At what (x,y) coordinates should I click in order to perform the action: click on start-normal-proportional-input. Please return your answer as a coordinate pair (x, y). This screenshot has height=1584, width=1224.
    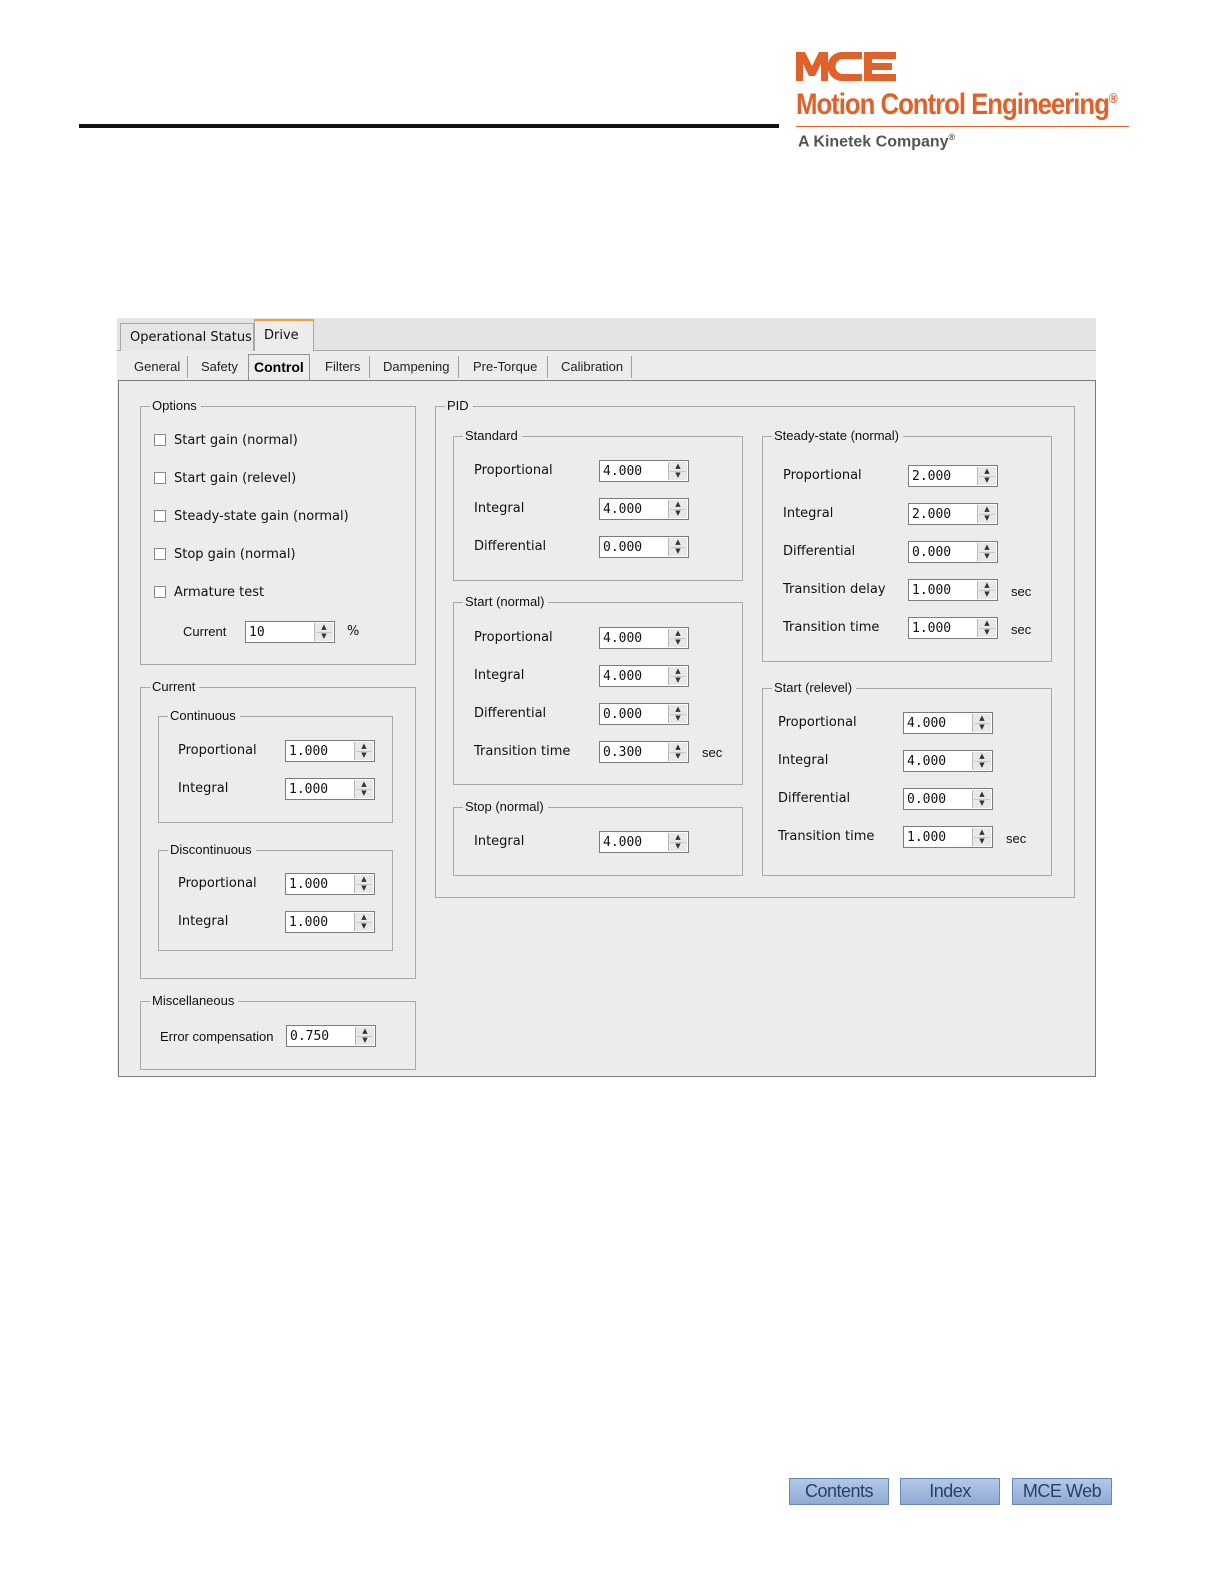
    Looking at the image, I should click on (634, 638).